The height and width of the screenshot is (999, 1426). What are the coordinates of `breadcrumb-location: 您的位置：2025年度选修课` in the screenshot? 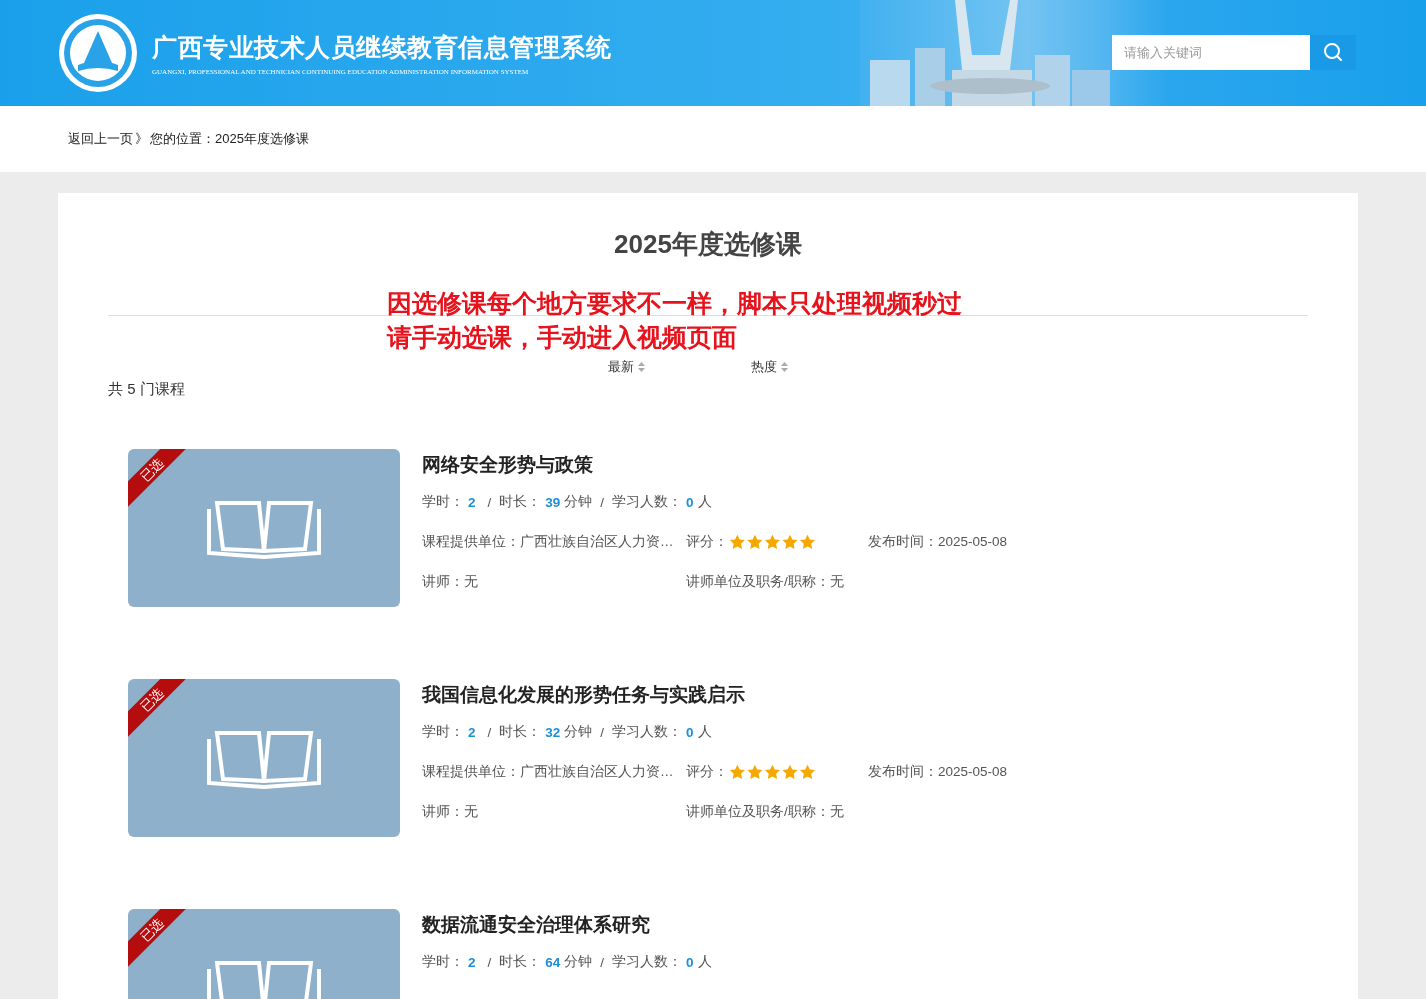 It's located at (229, 139).